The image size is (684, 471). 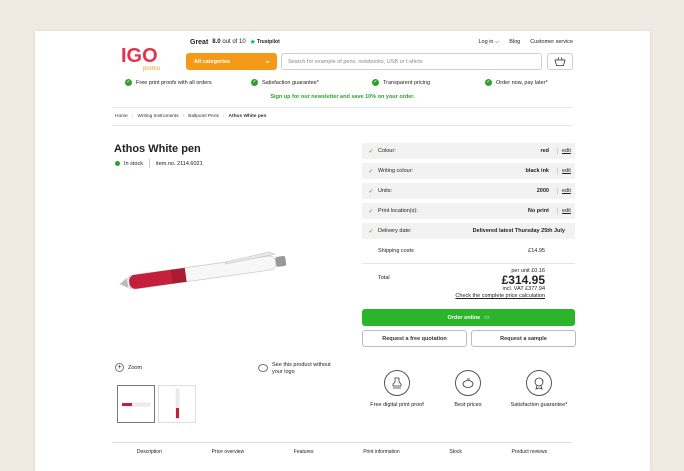 I want to click on eye-icon, so click(x=263, y=368).